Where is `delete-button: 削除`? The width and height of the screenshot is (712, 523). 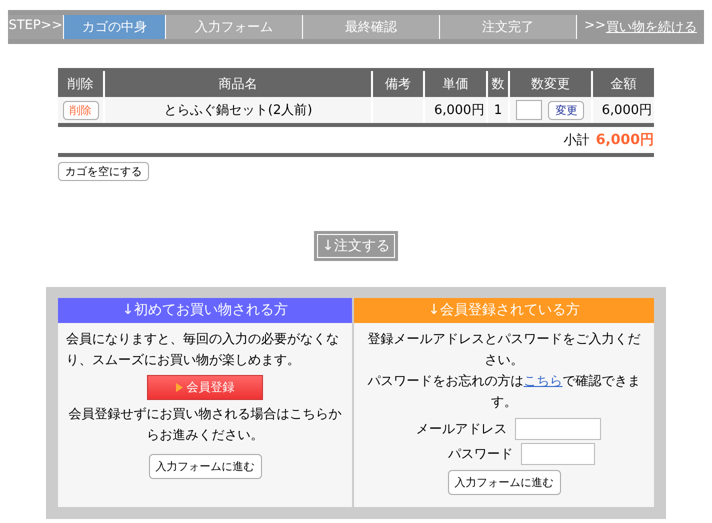
delete-button: 削除 is located at coordinates (80, 110).